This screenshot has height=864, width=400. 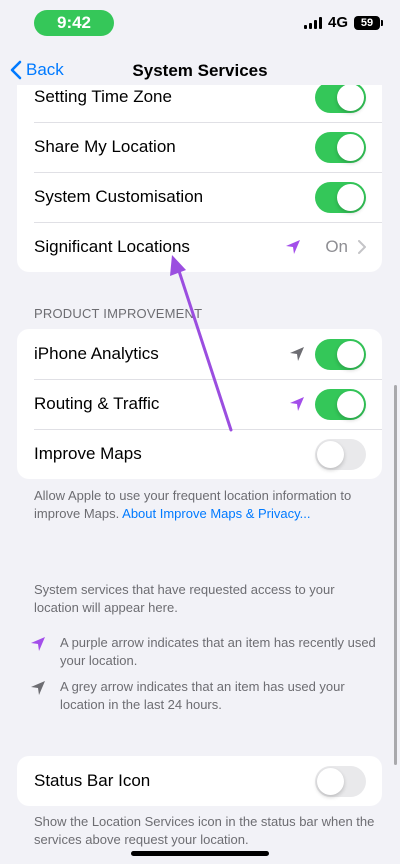 I want to click on navigation-bar-overlay: Back System Services, so click(x=200, y=72).